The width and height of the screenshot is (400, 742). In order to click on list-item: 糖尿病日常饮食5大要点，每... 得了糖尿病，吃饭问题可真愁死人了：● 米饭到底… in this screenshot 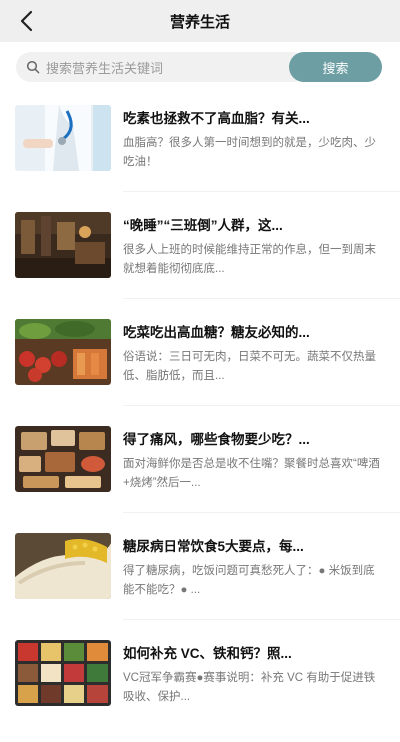, I will do `click(200, 581)`.